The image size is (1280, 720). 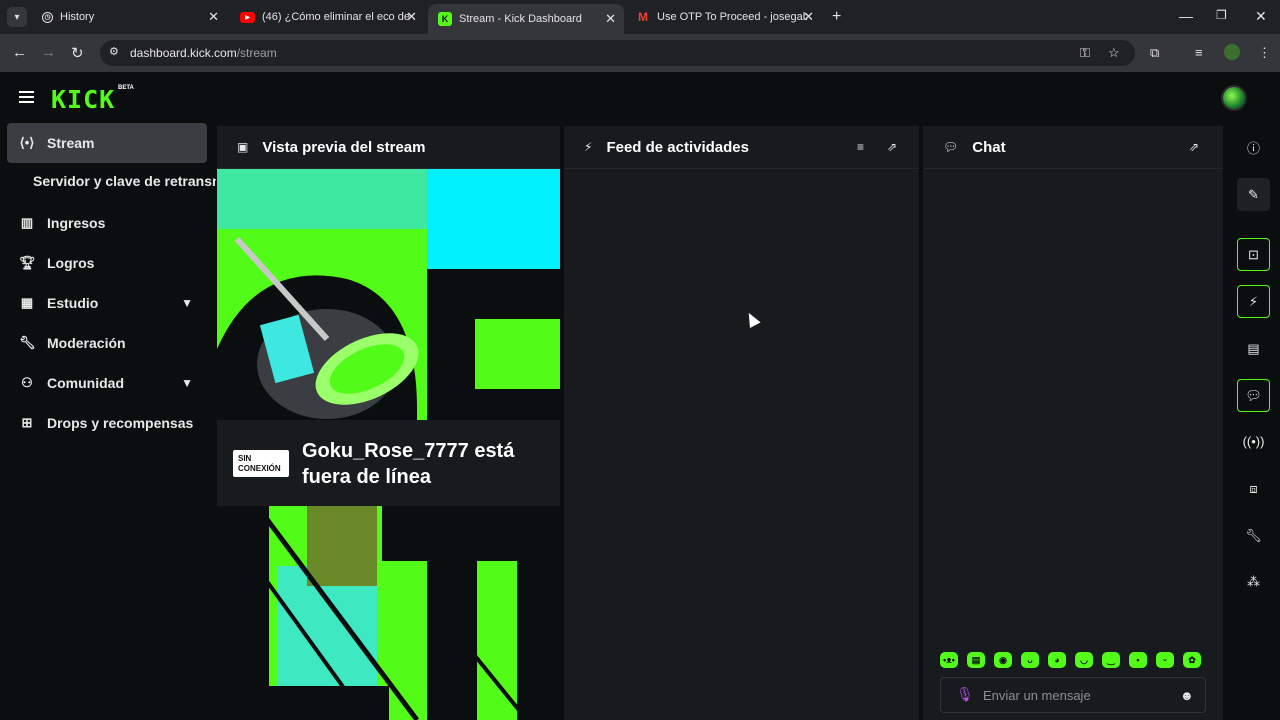 I want to click on offline-badge: SIN CONEXIÓN, so click(x=261, y=463).